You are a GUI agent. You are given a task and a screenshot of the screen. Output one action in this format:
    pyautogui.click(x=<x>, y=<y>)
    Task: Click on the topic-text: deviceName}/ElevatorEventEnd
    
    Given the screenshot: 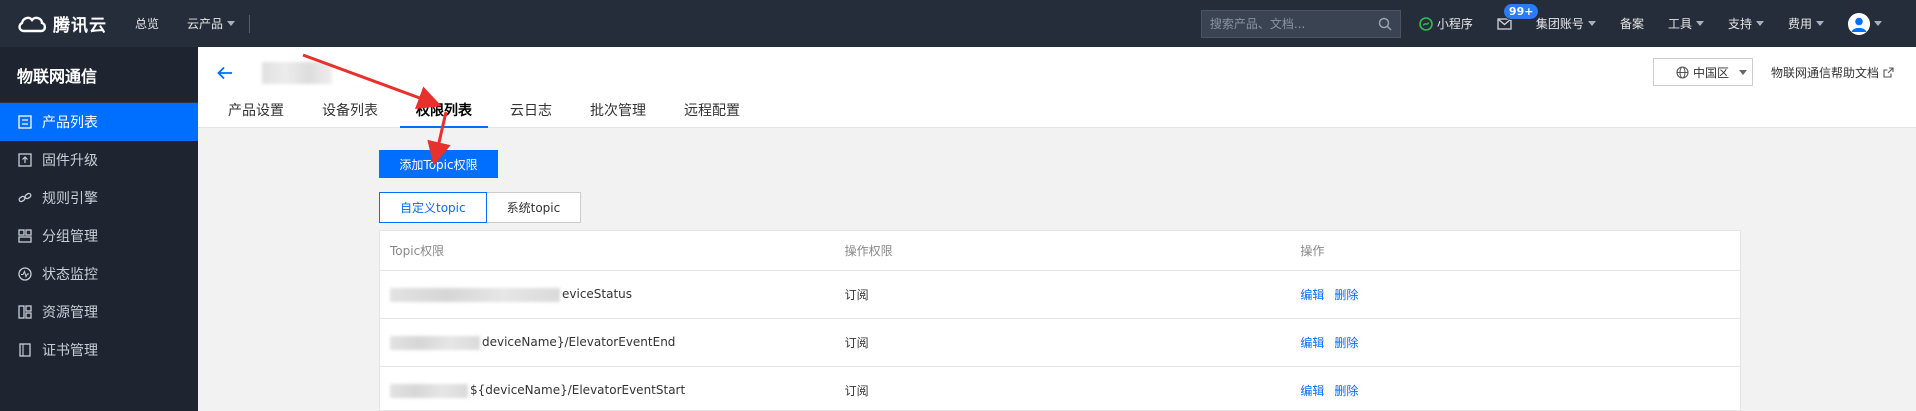 What is the action you would take?
    pyautogui.click(x=579, y=342)
    